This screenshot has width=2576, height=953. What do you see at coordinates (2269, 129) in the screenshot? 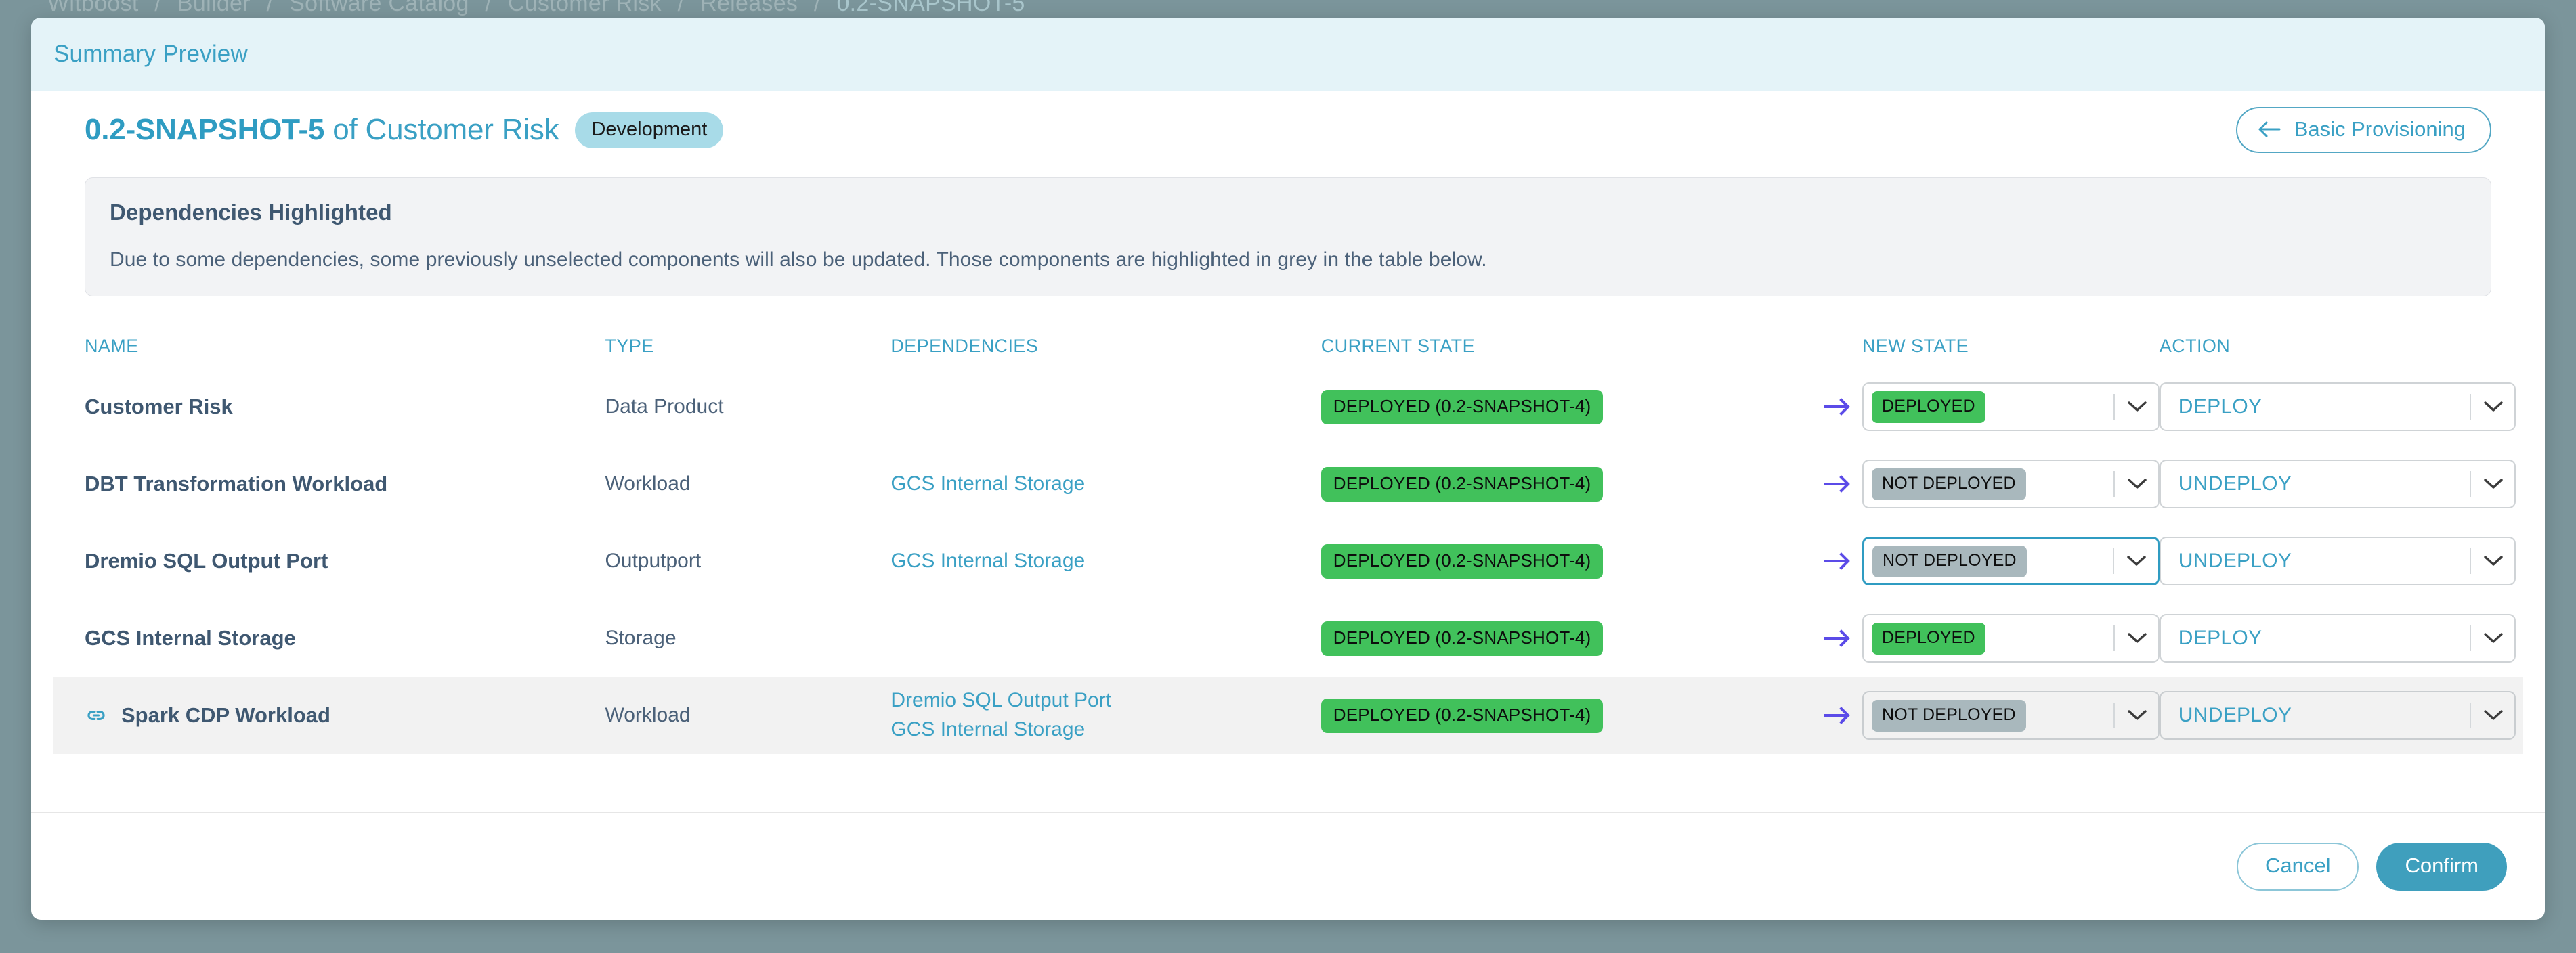
I see `arrow-left-icon` at bounding box center [2269, 129].